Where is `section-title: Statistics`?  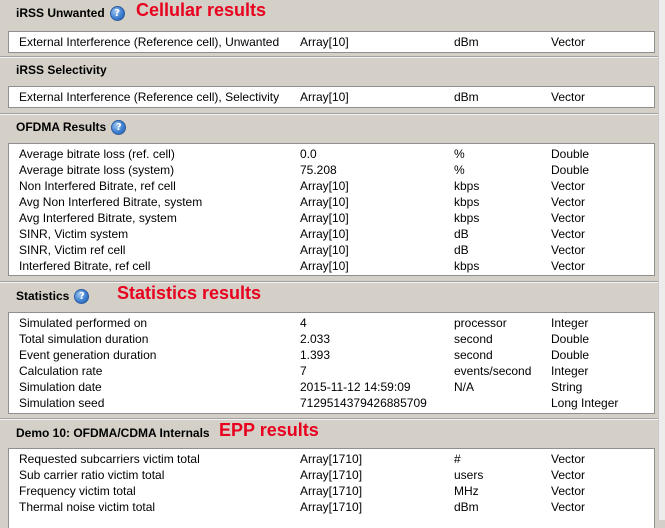
section-title: Statistics is located at coordinates (43, 296).